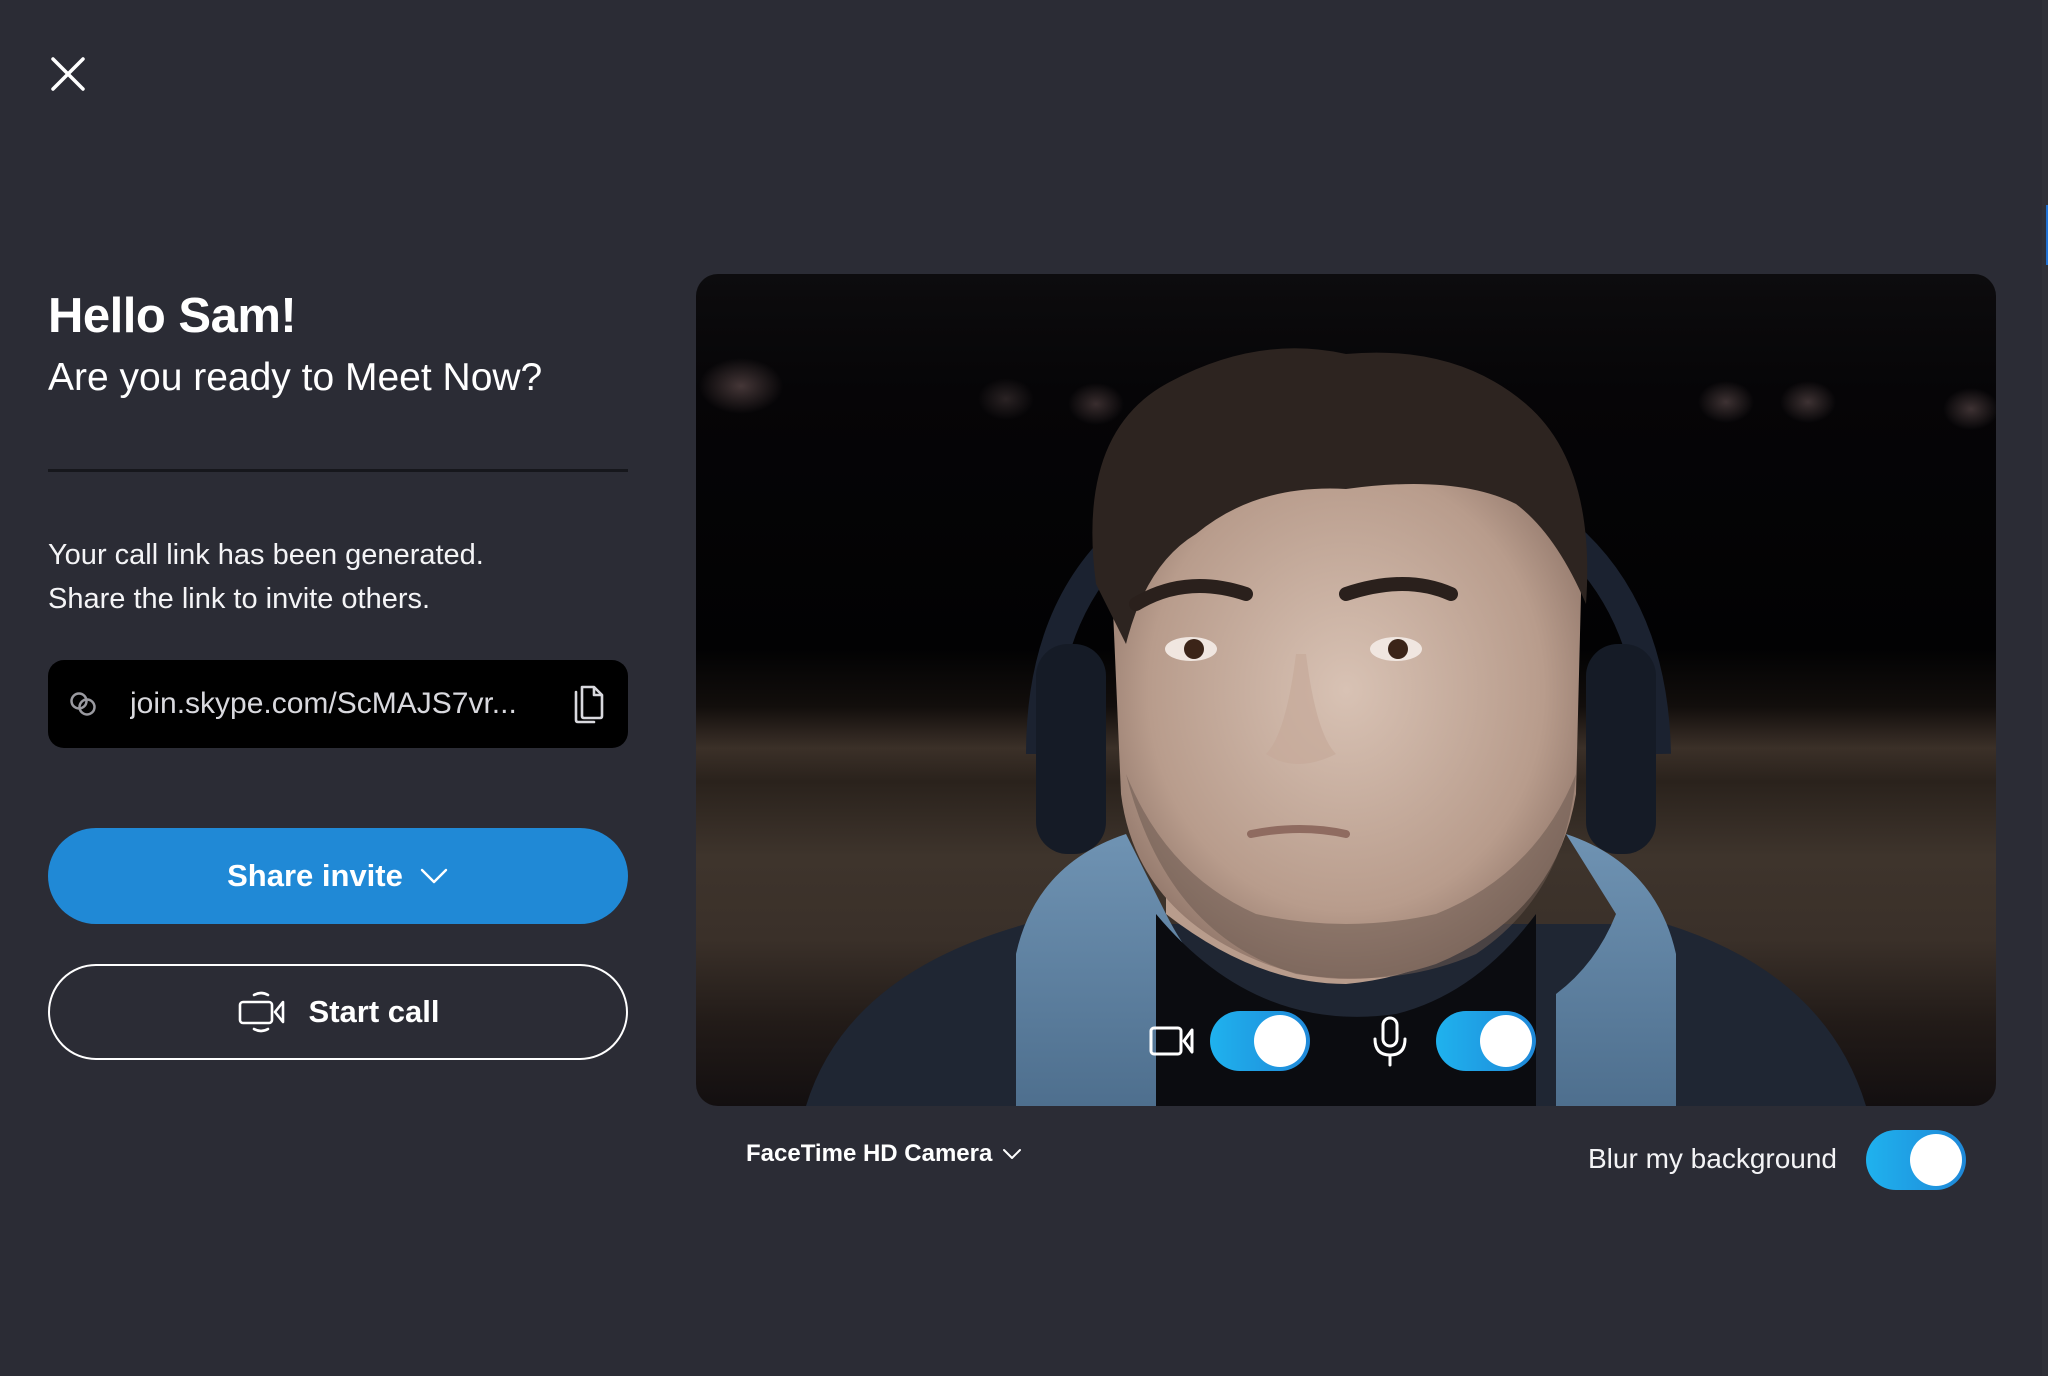 This screenshot has width=2048, height=1376. What do you see at coordinates (374, 1011) in the screenshot?
I see `start-call-label: Start call` at bounding box center [374, 1011].